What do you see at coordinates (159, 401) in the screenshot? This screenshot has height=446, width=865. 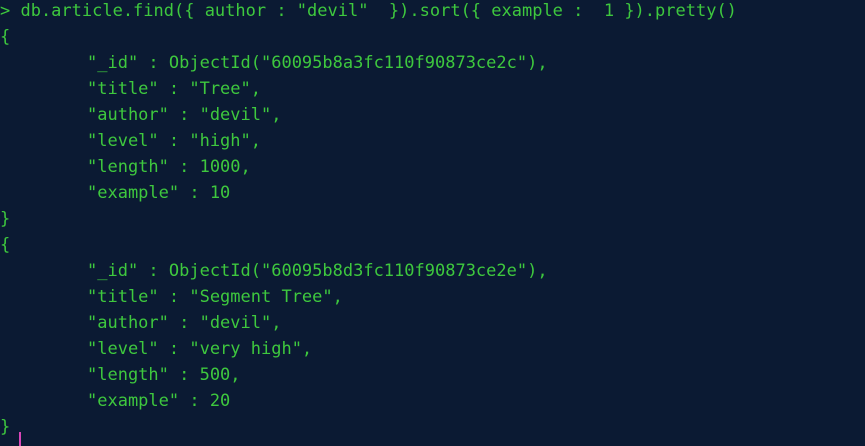 I see `document-2-example-field: "example" : 20` at bounding box center [159, 401].